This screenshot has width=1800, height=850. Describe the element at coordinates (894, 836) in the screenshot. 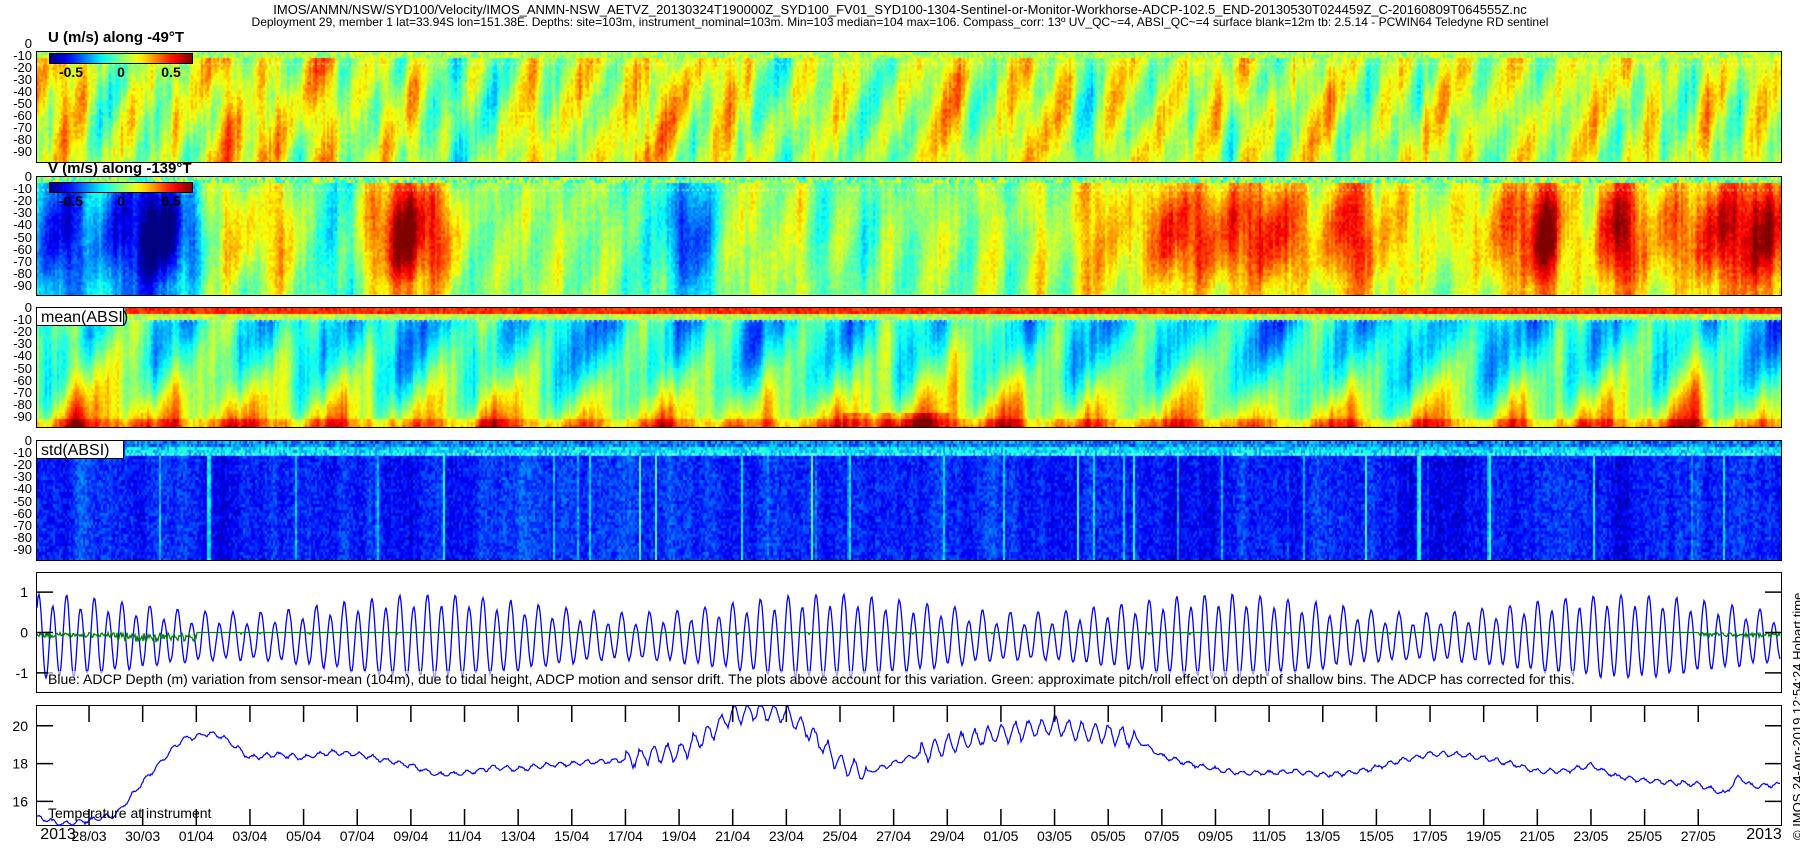

I see `x-tick-label: 27/04` at that location.